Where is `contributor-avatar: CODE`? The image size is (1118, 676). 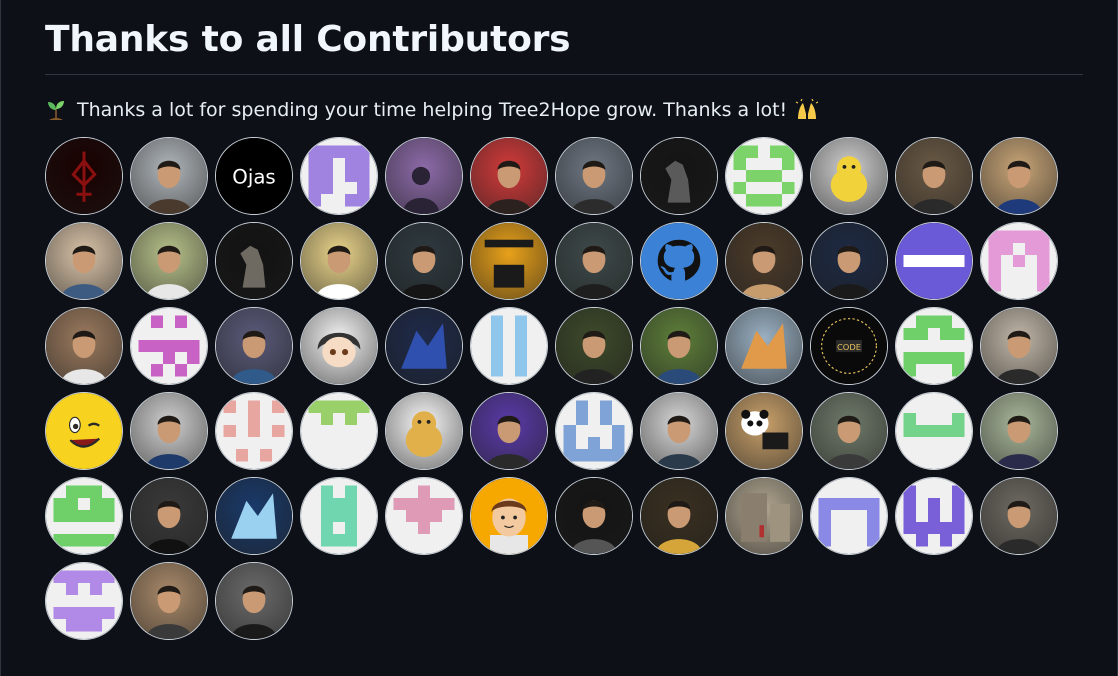
contributor-avatar: CODE is located at coordinates (849, 346).